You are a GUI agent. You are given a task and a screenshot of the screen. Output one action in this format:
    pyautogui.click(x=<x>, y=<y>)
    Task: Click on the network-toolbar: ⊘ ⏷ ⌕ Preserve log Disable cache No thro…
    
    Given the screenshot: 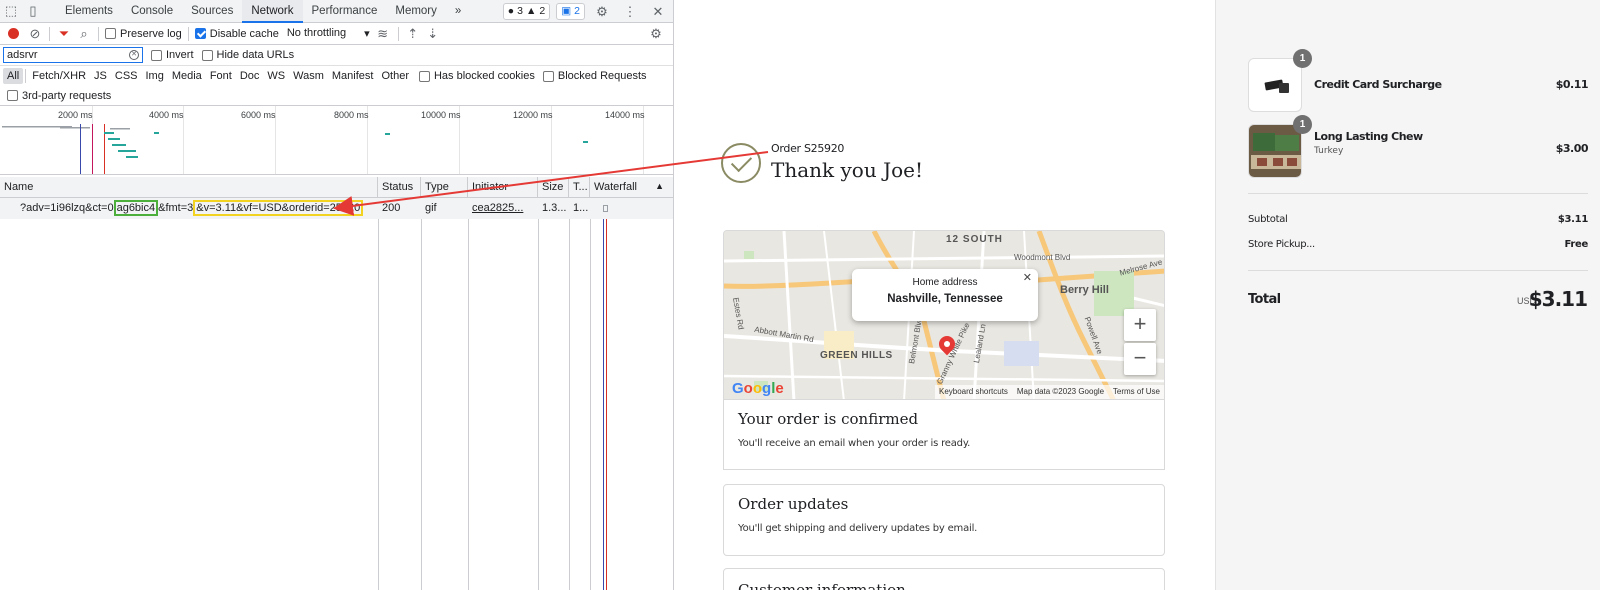 What is the action you would take?
    pyautogui.click(x=336, y=34)
    